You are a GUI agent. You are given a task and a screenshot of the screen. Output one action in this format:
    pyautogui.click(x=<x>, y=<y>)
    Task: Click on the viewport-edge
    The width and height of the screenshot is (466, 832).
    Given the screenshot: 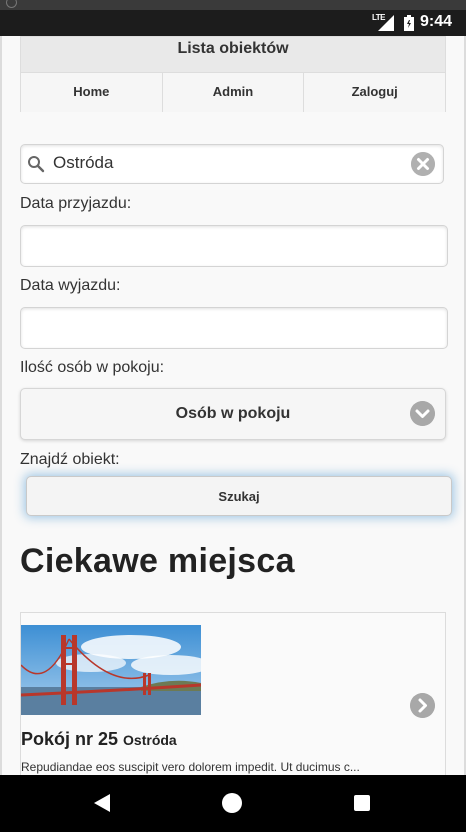 What is the action you would take?
    pyautogui.click(x=1, y=405)
    